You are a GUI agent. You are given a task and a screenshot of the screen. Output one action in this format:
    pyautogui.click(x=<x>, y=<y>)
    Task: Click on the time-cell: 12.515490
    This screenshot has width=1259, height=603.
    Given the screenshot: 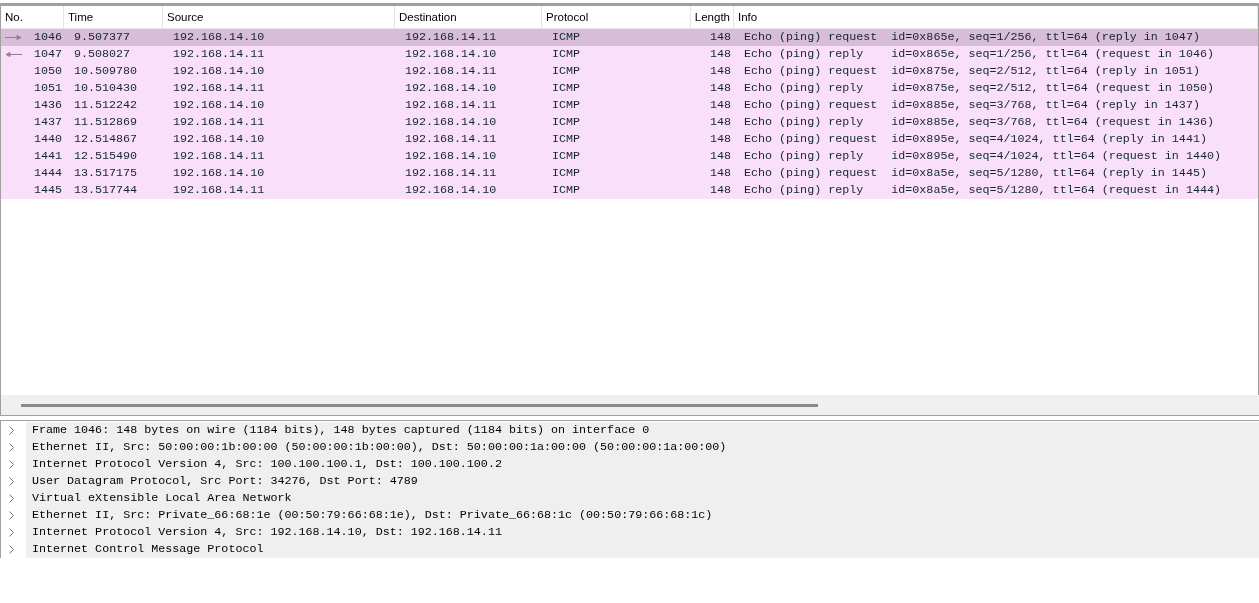 What is the action you would take?
    pyautogui.click(x=106, y=156)
    